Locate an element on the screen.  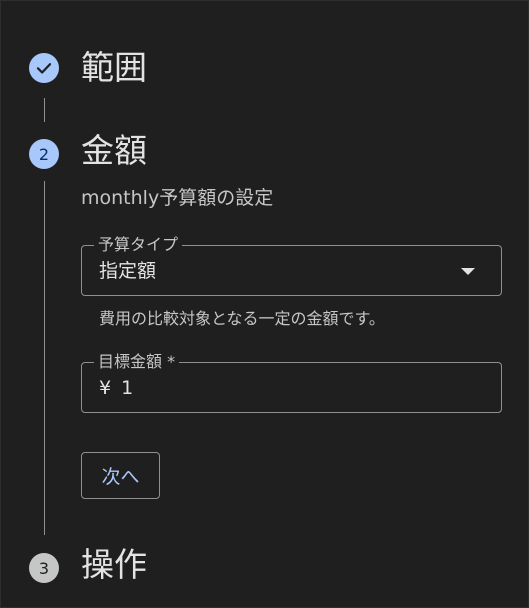
step-2-number-badge: 2 is located at coordinates (44, 154).